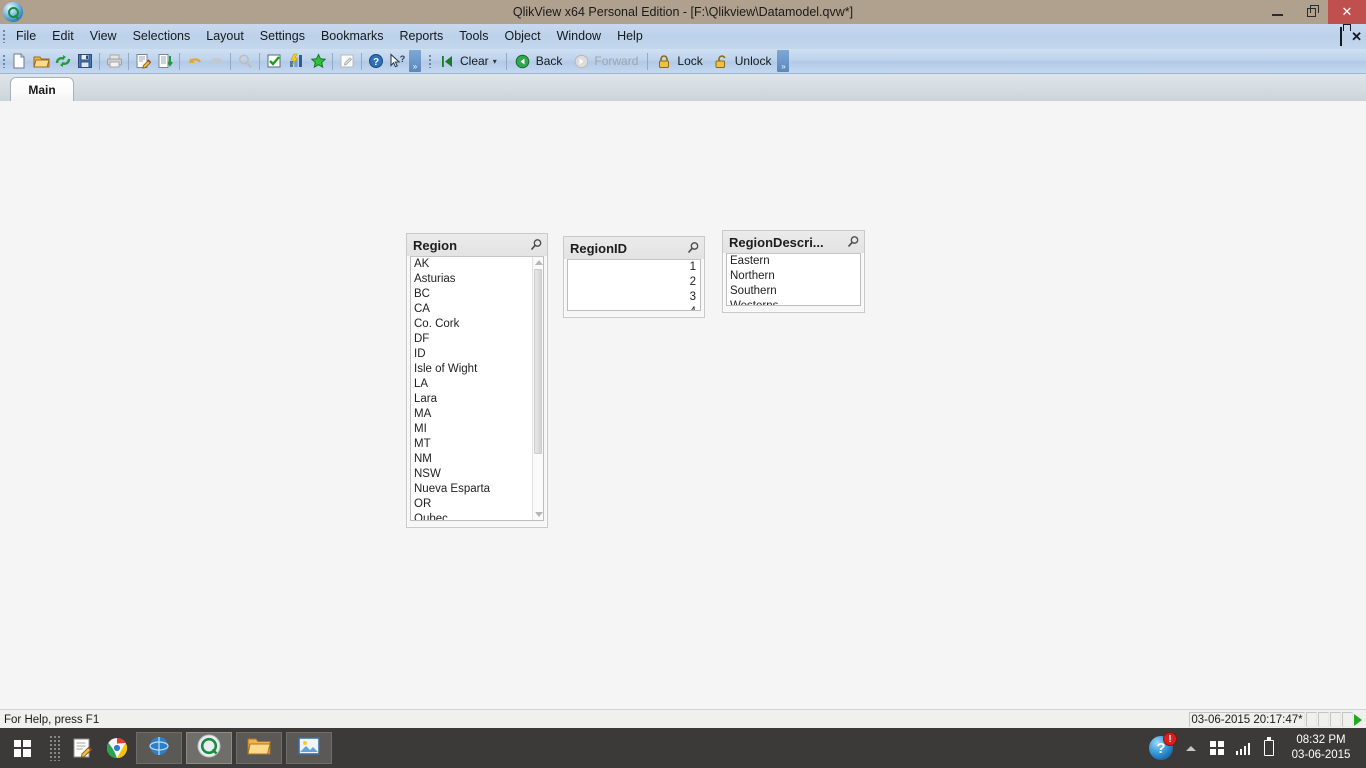 This screenshot has height=768, width=1366. Describe the element at coordinates (793, 291) in the screenshot. I see `list-item: Southern` at that location.